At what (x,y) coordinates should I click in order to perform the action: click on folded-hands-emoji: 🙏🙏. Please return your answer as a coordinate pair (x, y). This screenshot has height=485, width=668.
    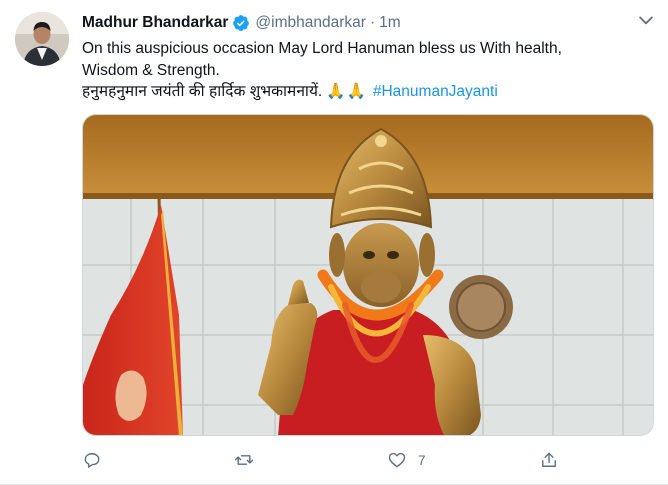
    Looking at the image, I should click on (346, 91).